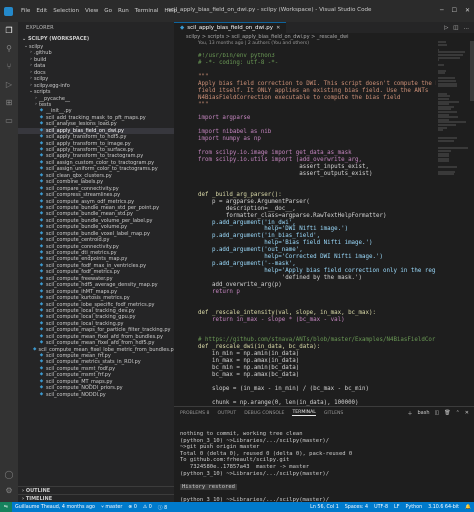 The height and width of the screenshot is (512, 474). I want to click on settings-gear-icon: ⚙, so click(9, 491).